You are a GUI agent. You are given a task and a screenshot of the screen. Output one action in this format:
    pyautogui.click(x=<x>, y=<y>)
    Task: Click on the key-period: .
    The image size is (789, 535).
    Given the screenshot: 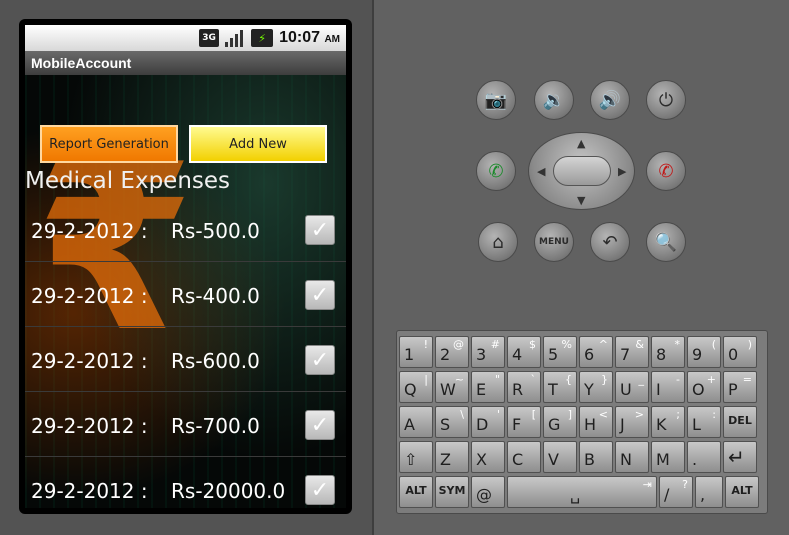 What is the action you would take?
    pyautogui.click(x=704, y=457)
    